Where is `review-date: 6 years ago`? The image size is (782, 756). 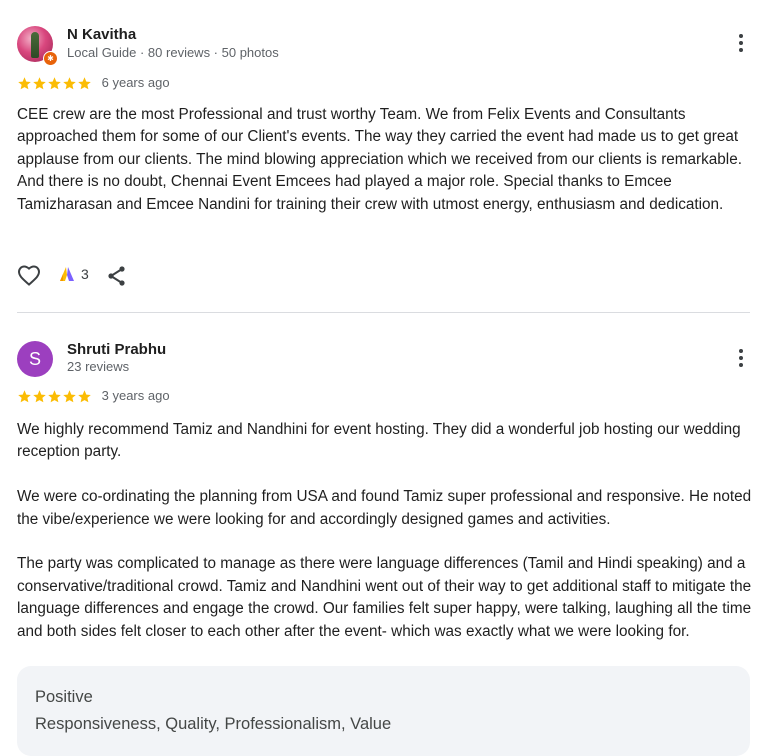 review-date: 6 years ago is located at coordinates (135, 83).